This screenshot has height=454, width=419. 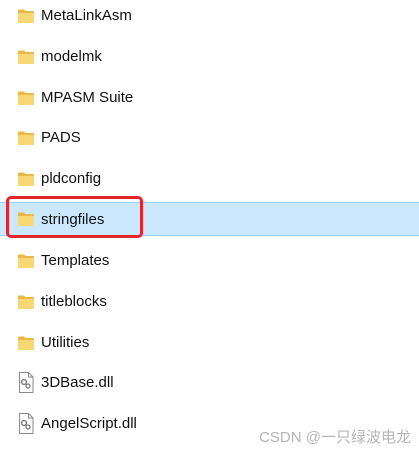 What do you see at coordinates (61, 137) in the screenshot?
I see `file-name: PADS` at bounding box center [61, 137].